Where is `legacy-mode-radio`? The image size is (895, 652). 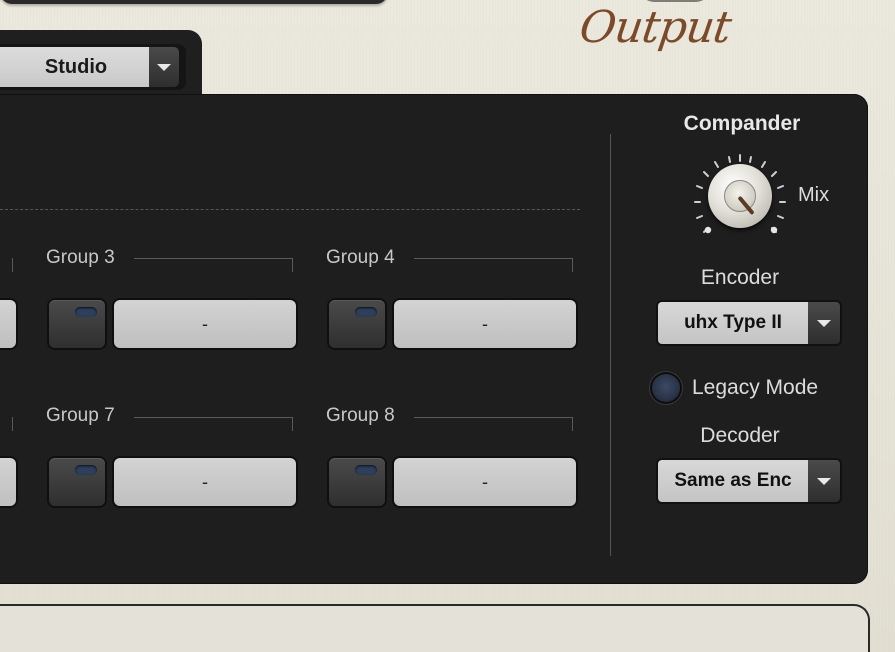
legacy-mode-radio is located at coordinates (666, 388).